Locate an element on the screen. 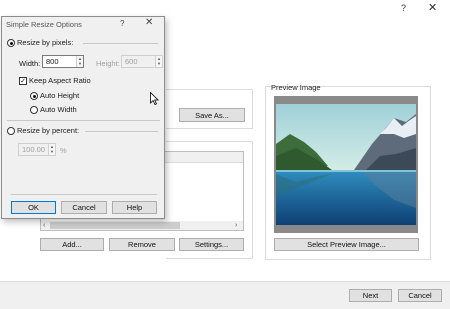  ok-button: OK is located at coordinates (33, 207).